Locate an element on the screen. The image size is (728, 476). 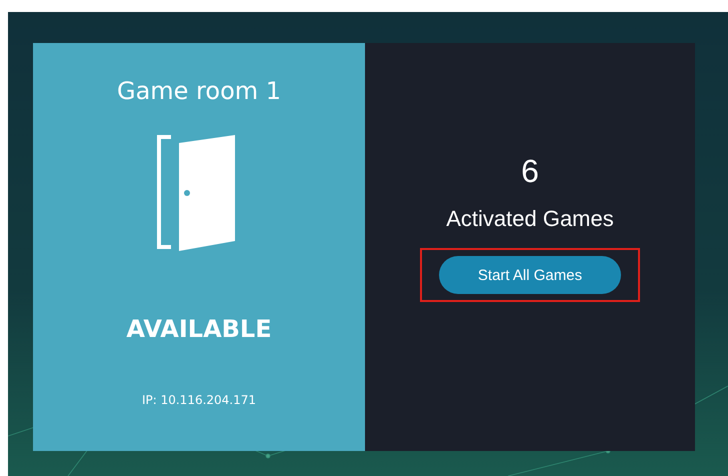
room-title: Game room 1 is located at coordinates (199, 91).